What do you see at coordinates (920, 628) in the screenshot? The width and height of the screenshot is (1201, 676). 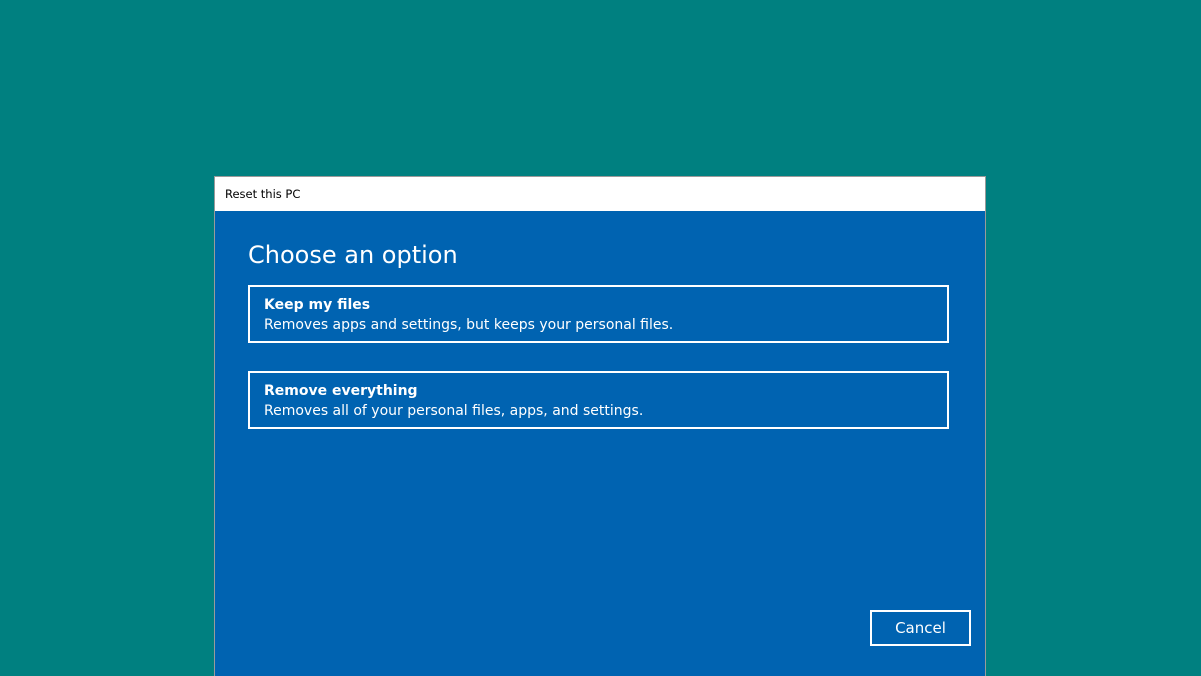 I see `cancel-button: Cancel` at bounding box center [920, 628].